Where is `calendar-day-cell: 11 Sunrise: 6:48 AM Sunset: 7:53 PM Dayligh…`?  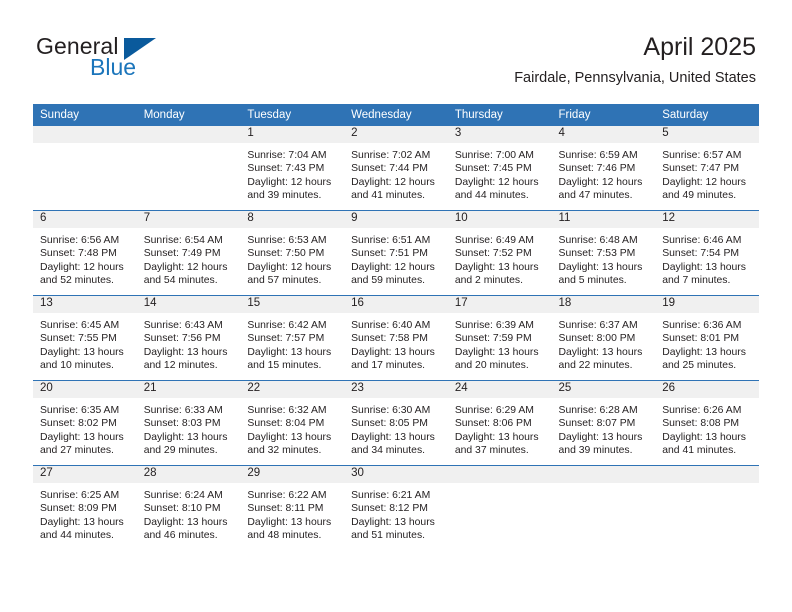 calendar-day-cell: 11 Sunrise: 6:48 AM Sunset: 7:53 PM Dayligh… is located at coordinates (603, 253).